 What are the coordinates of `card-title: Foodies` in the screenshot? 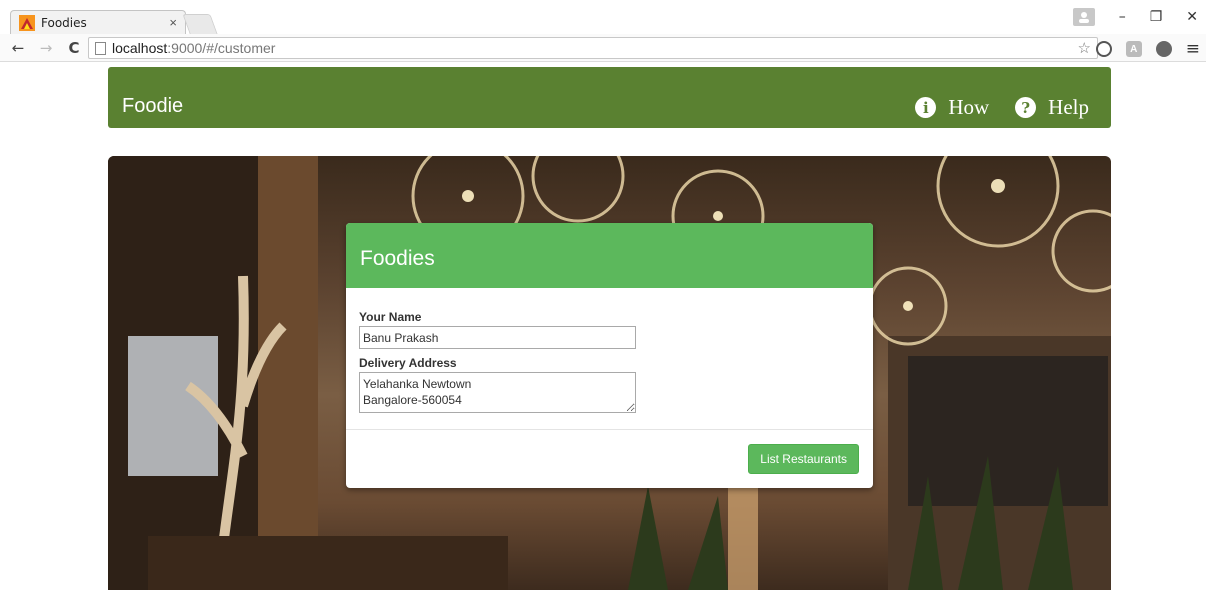 It's located at (397, 258).